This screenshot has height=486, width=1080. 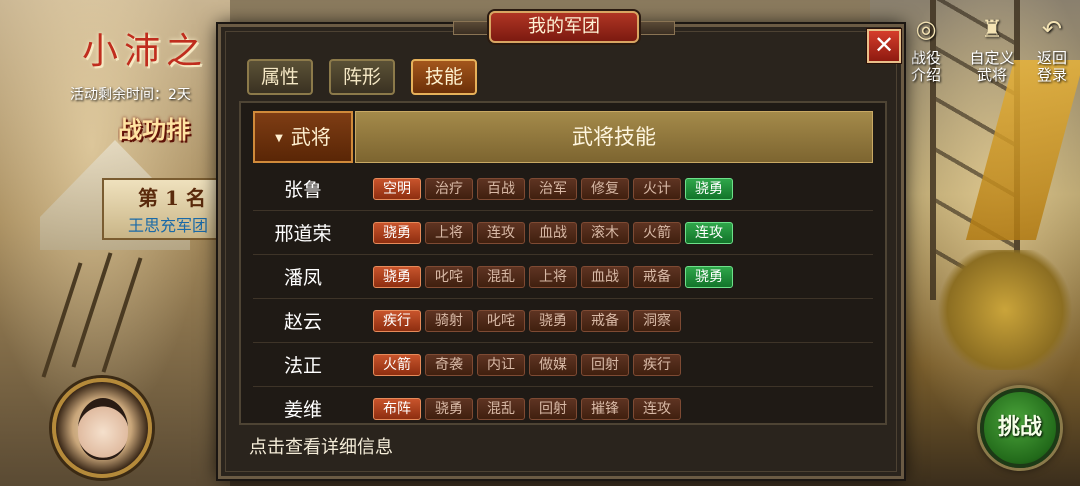 I want to click on skill-list: 骁勇 上将 连攻 血战 滚木 火箭 连攻, so click(x=553, y=232).